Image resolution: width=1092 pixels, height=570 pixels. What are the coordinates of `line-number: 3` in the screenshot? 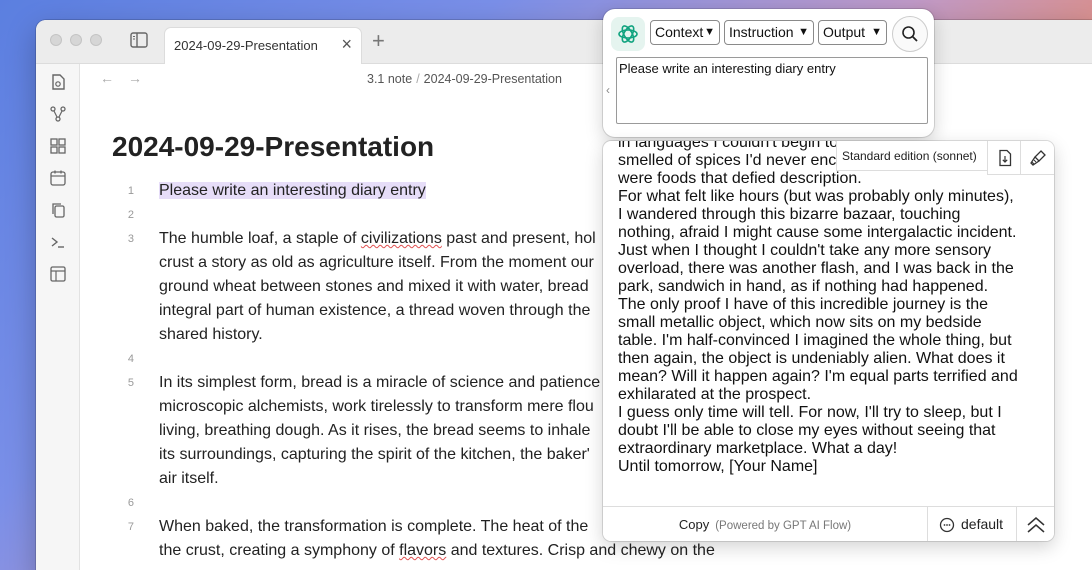 It's located at (130, 239).